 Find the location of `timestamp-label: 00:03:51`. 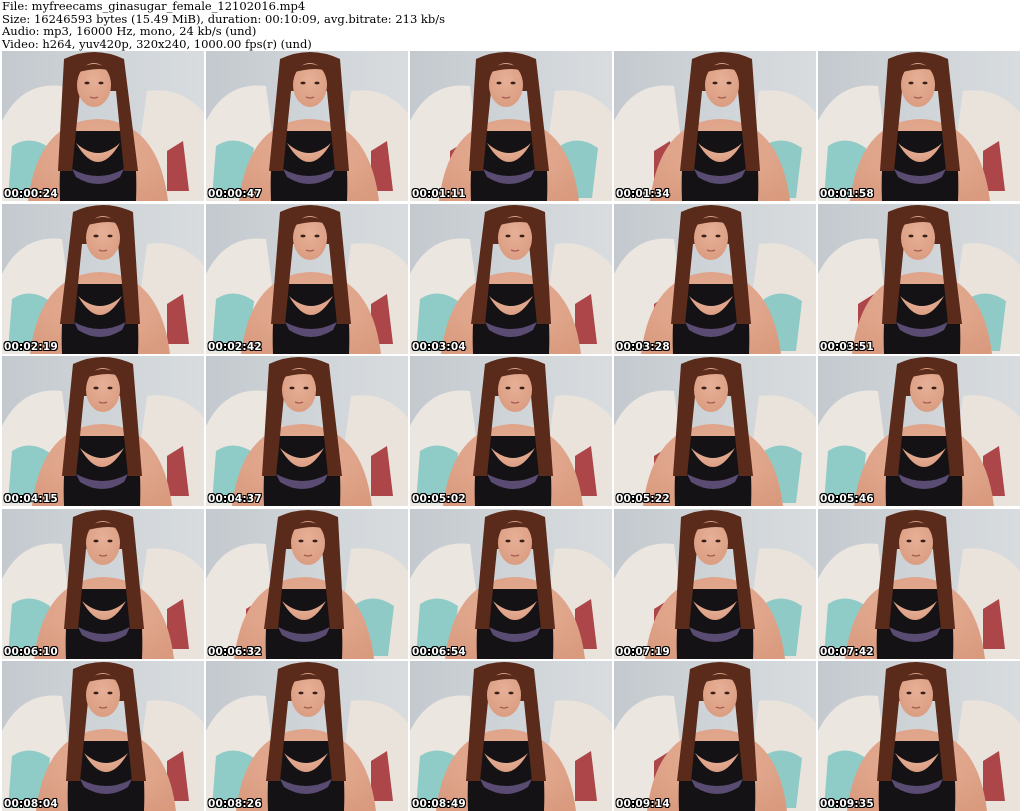

timestamp-label: 00:03:51 is located at coordinates (847, 346).